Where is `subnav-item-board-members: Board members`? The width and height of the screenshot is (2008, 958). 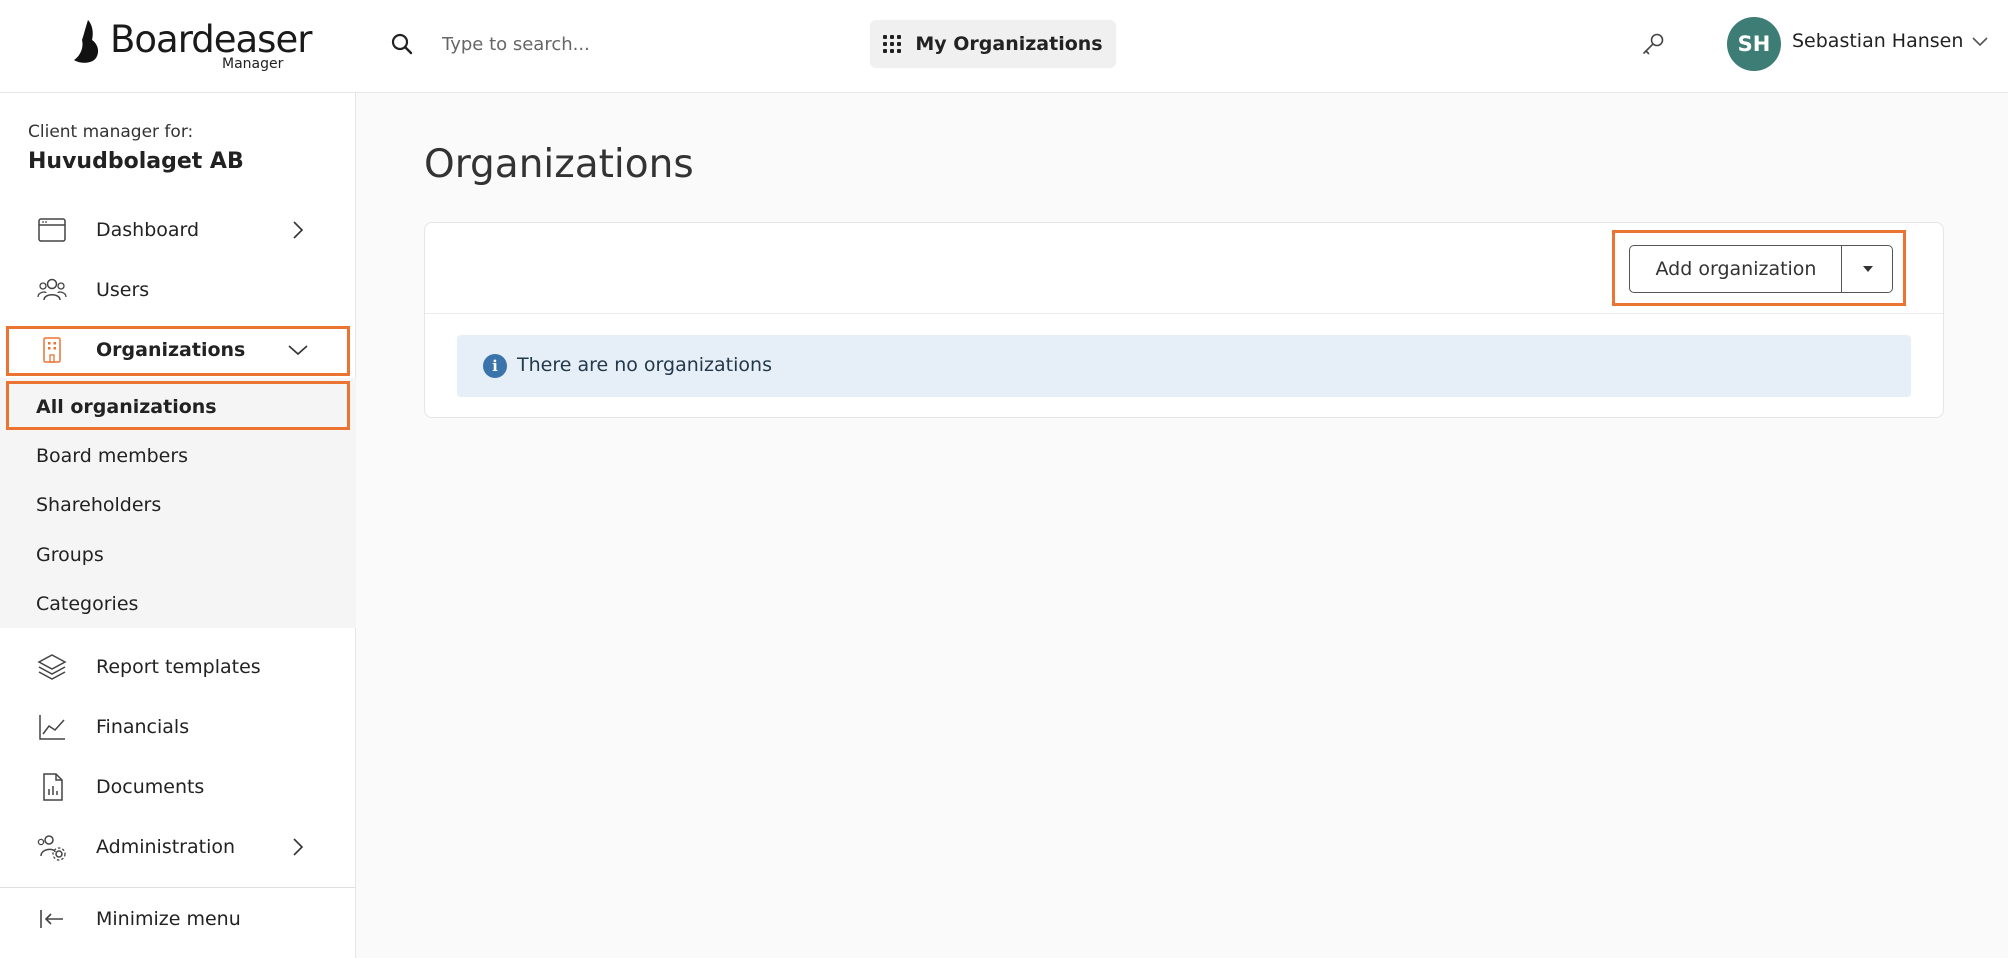
subnav-item-board-members: Board members is located at coordinates (112, 456).